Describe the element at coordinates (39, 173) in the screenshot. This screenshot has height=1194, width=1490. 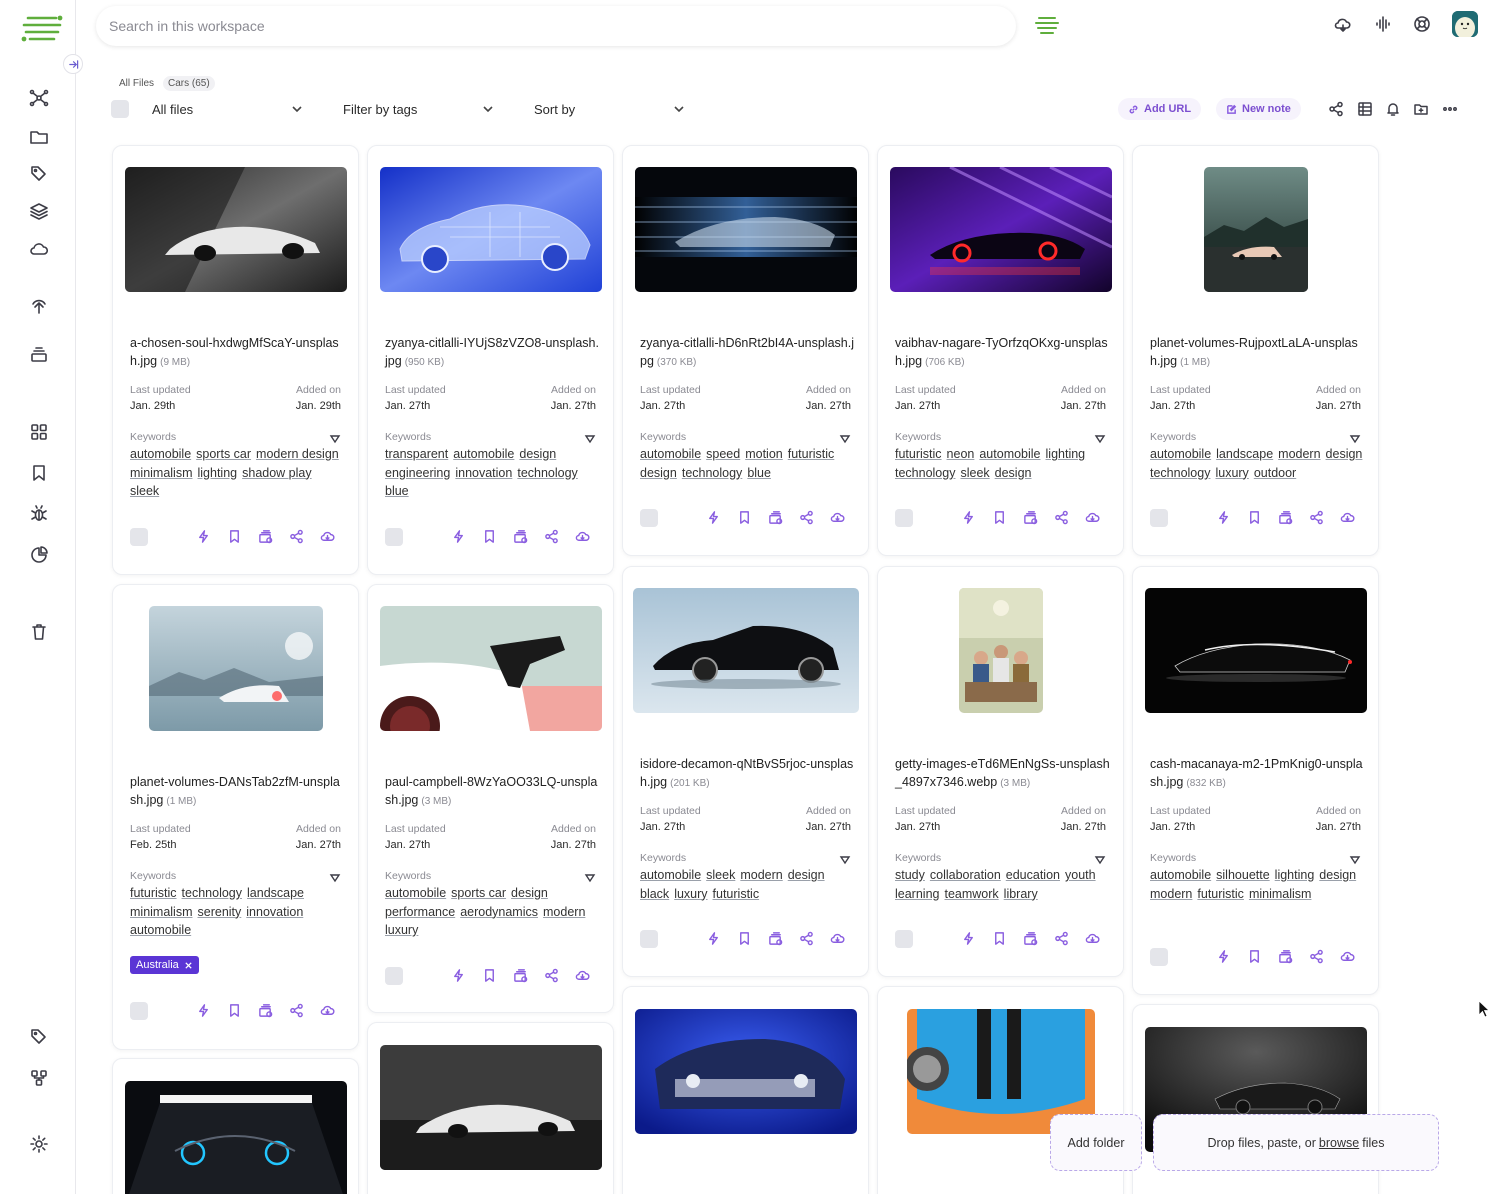
I see `tags-icon` at that location.